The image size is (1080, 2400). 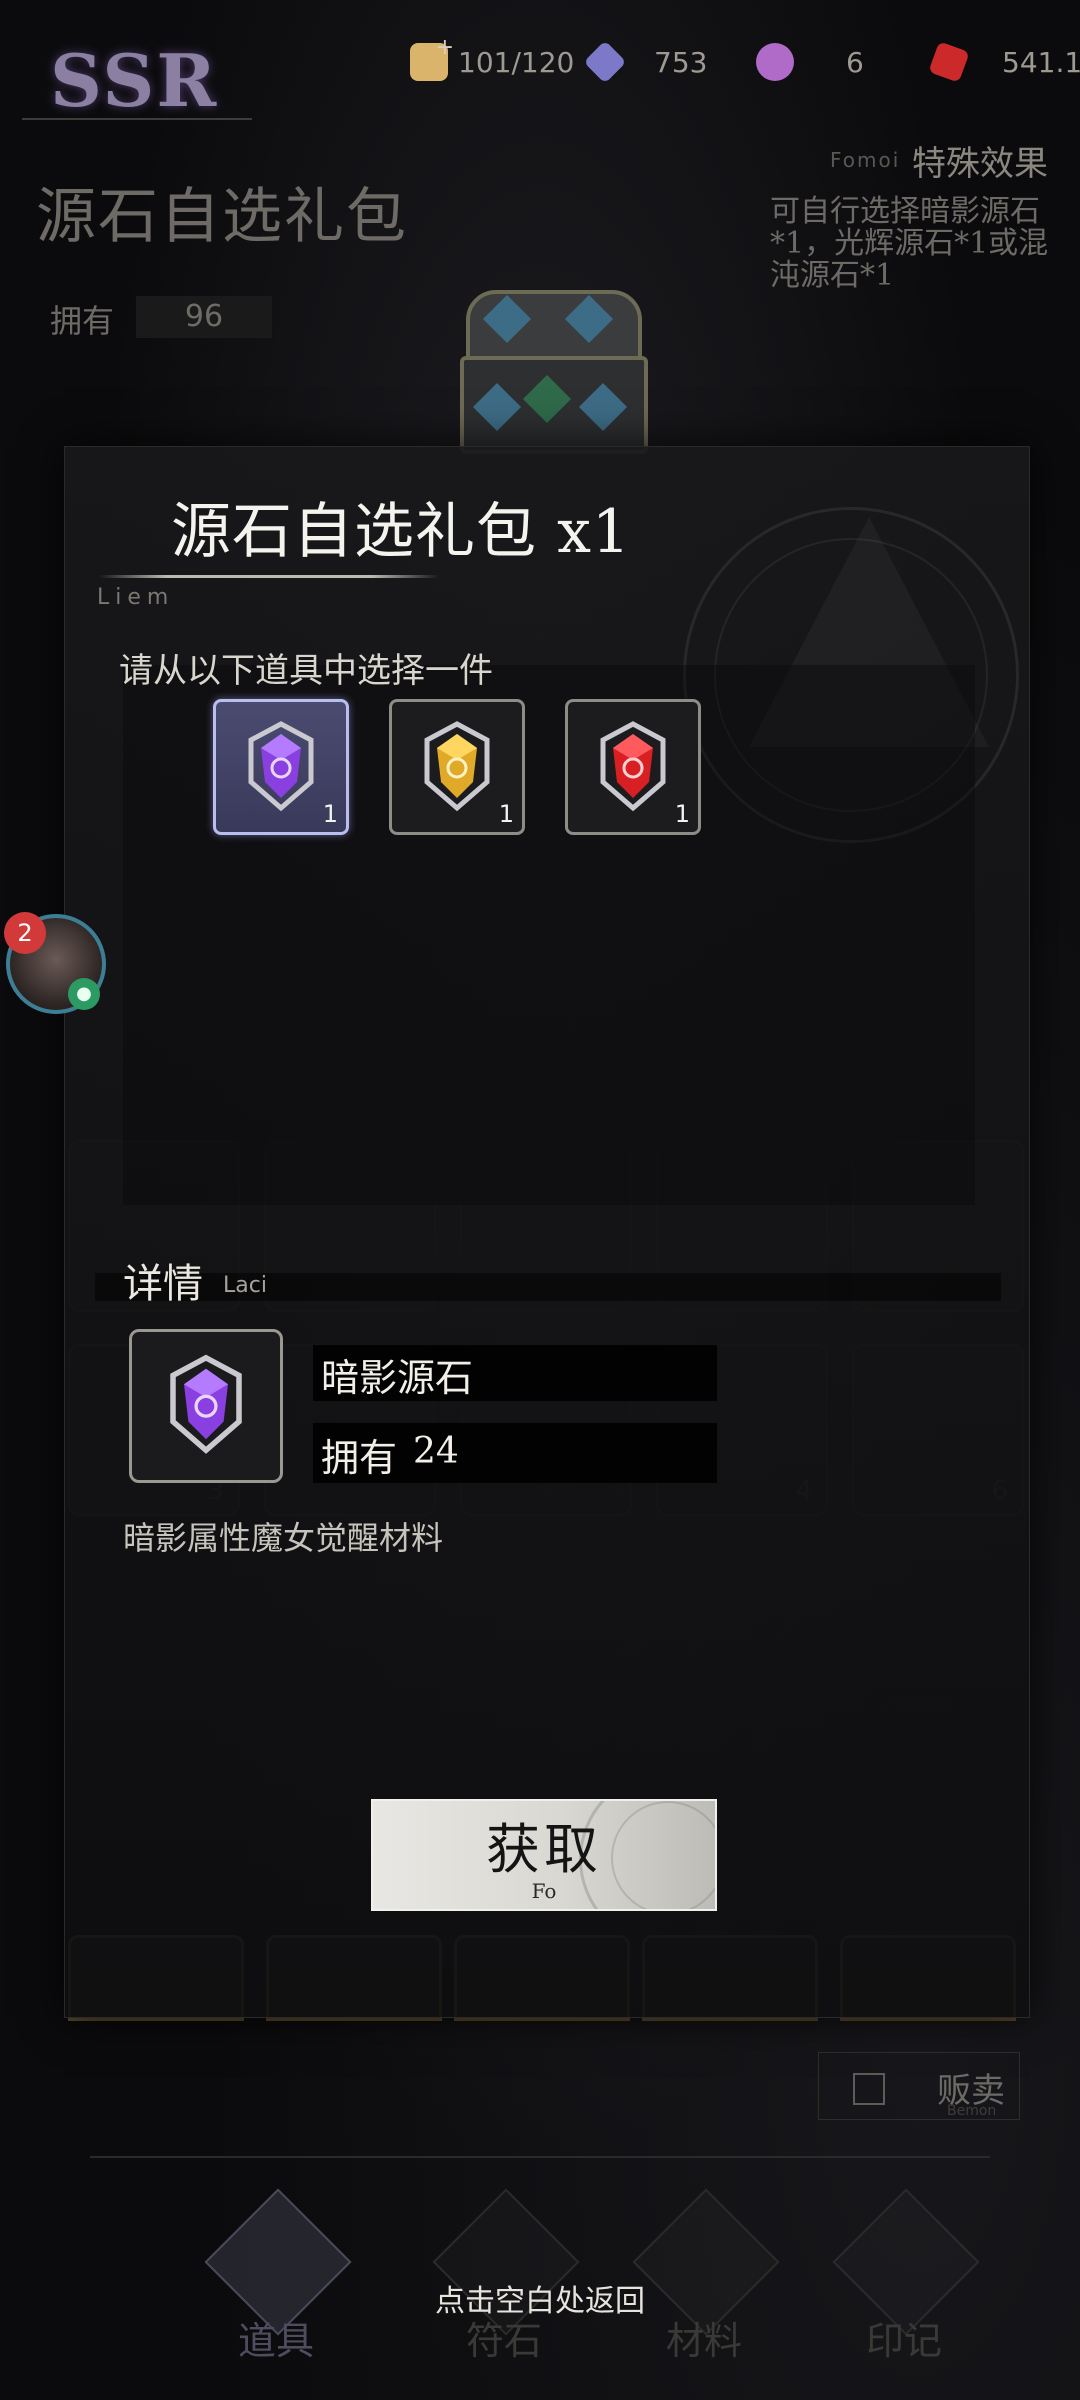 What do you see at coordinates (222, 217) in the screenshot?
I see `background-item-title: 源石自选礼包` at bounding box center [222, 217].